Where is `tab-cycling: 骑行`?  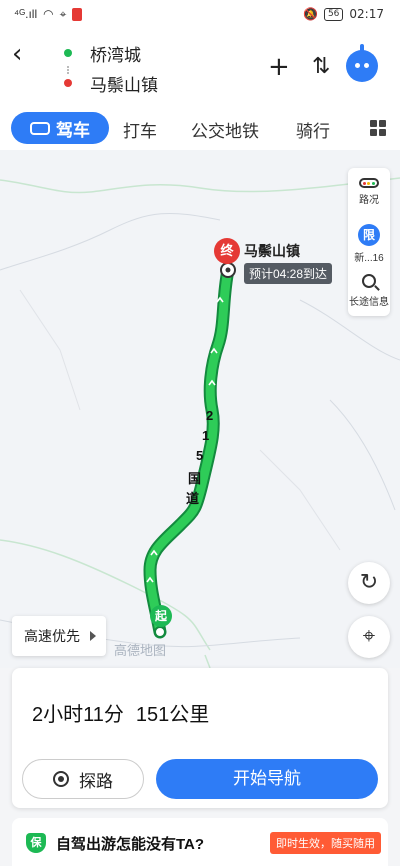
tab-cycling: 骑行 is located at coordinates (313, 129).